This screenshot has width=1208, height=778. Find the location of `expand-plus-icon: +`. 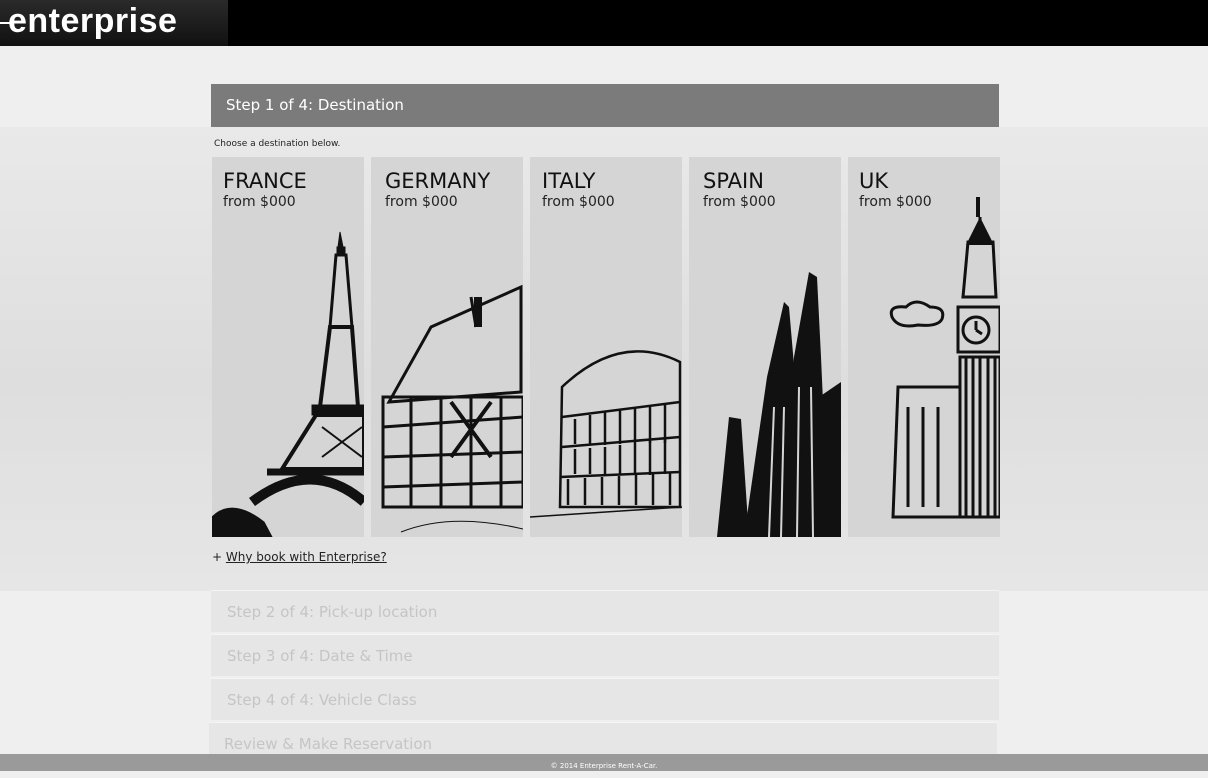

expand-plus-icon: + is located at coordinates (217, 557).